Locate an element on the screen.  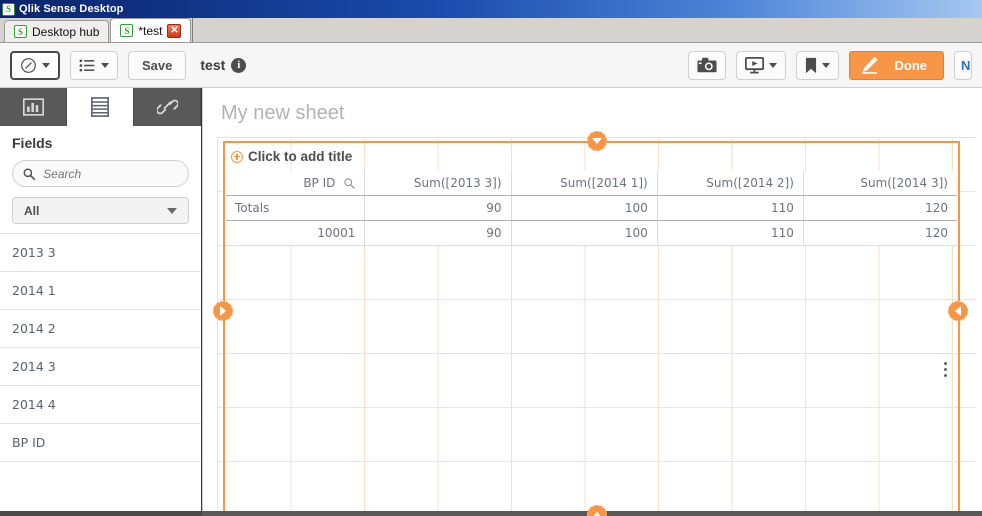
field-label: BP ID is located at coordinates (29, 442).